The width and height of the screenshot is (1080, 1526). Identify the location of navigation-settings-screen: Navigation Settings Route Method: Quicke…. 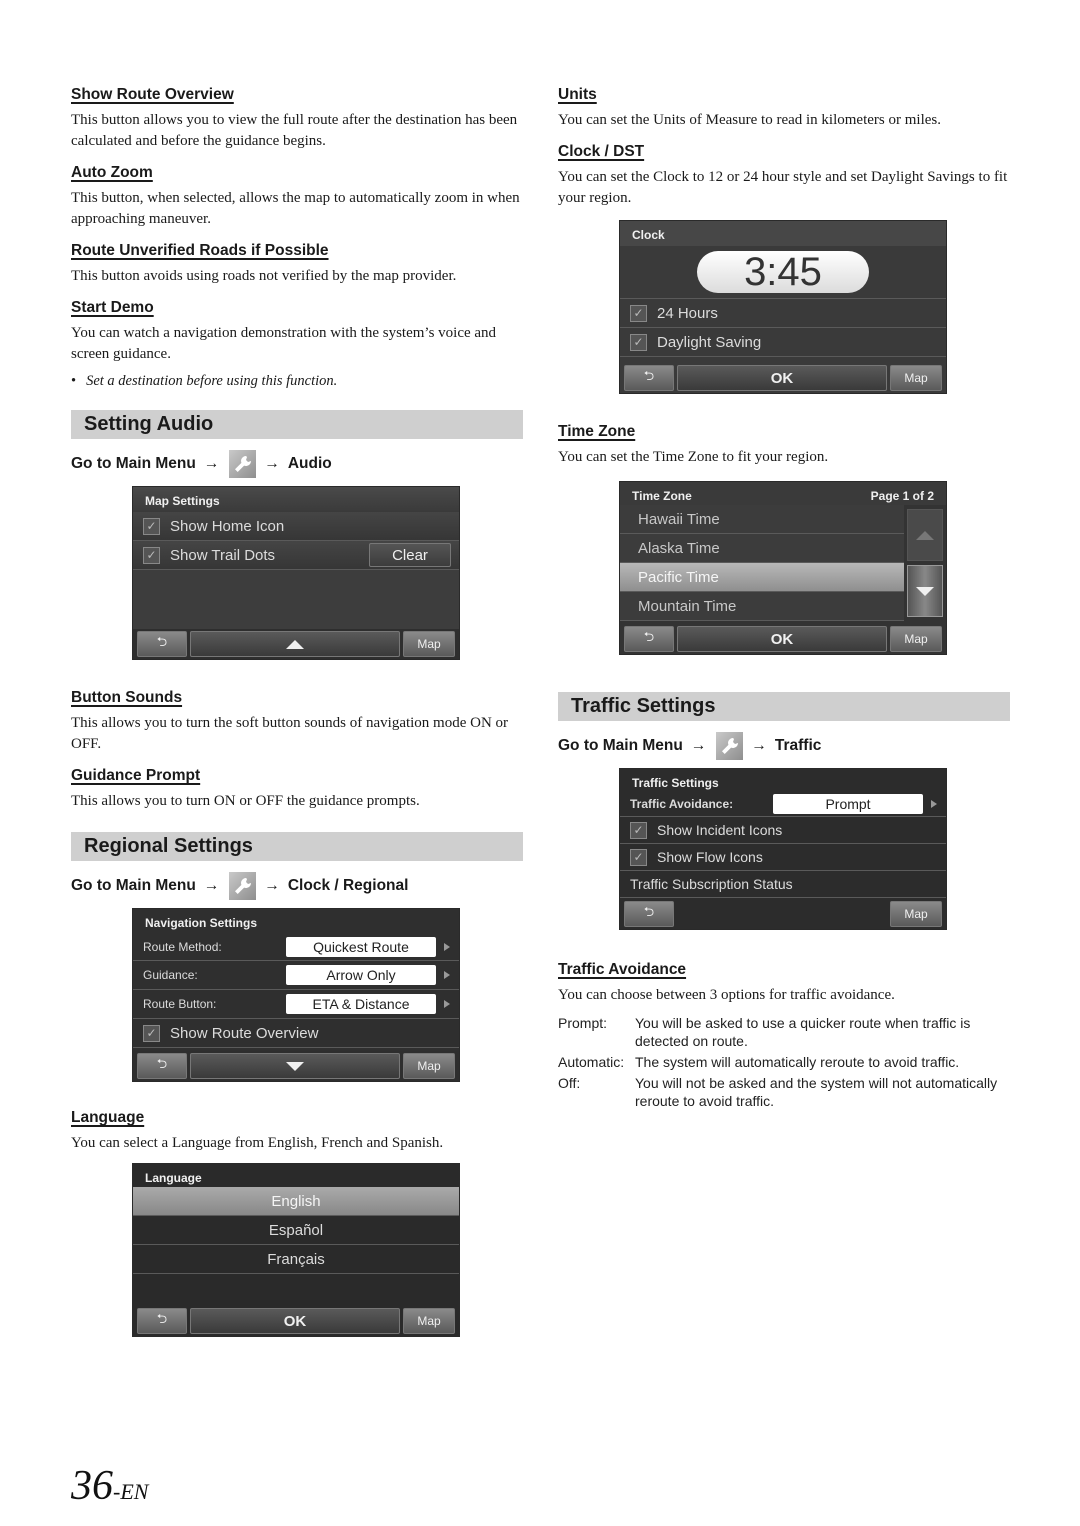
(296, 995).